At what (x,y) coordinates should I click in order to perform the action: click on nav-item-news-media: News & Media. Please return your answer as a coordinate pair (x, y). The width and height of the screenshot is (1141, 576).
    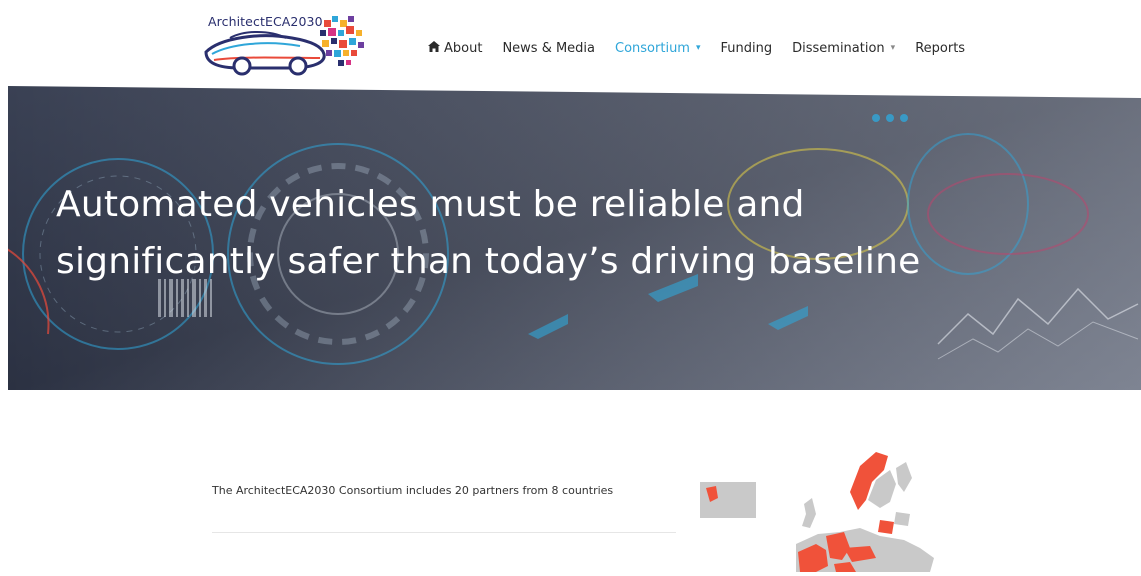
    Looking at the image, I should click on (548, 48).